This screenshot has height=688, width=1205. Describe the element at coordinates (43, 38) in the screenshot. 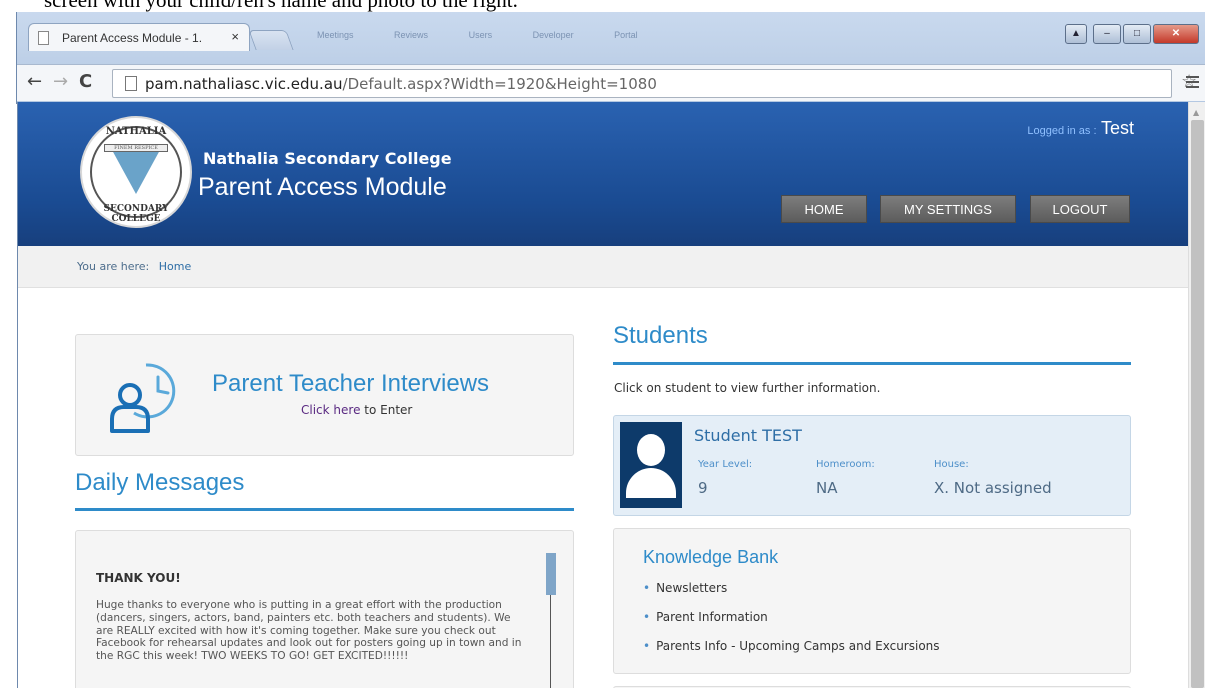

I see `page-favicon-icon` at that location.